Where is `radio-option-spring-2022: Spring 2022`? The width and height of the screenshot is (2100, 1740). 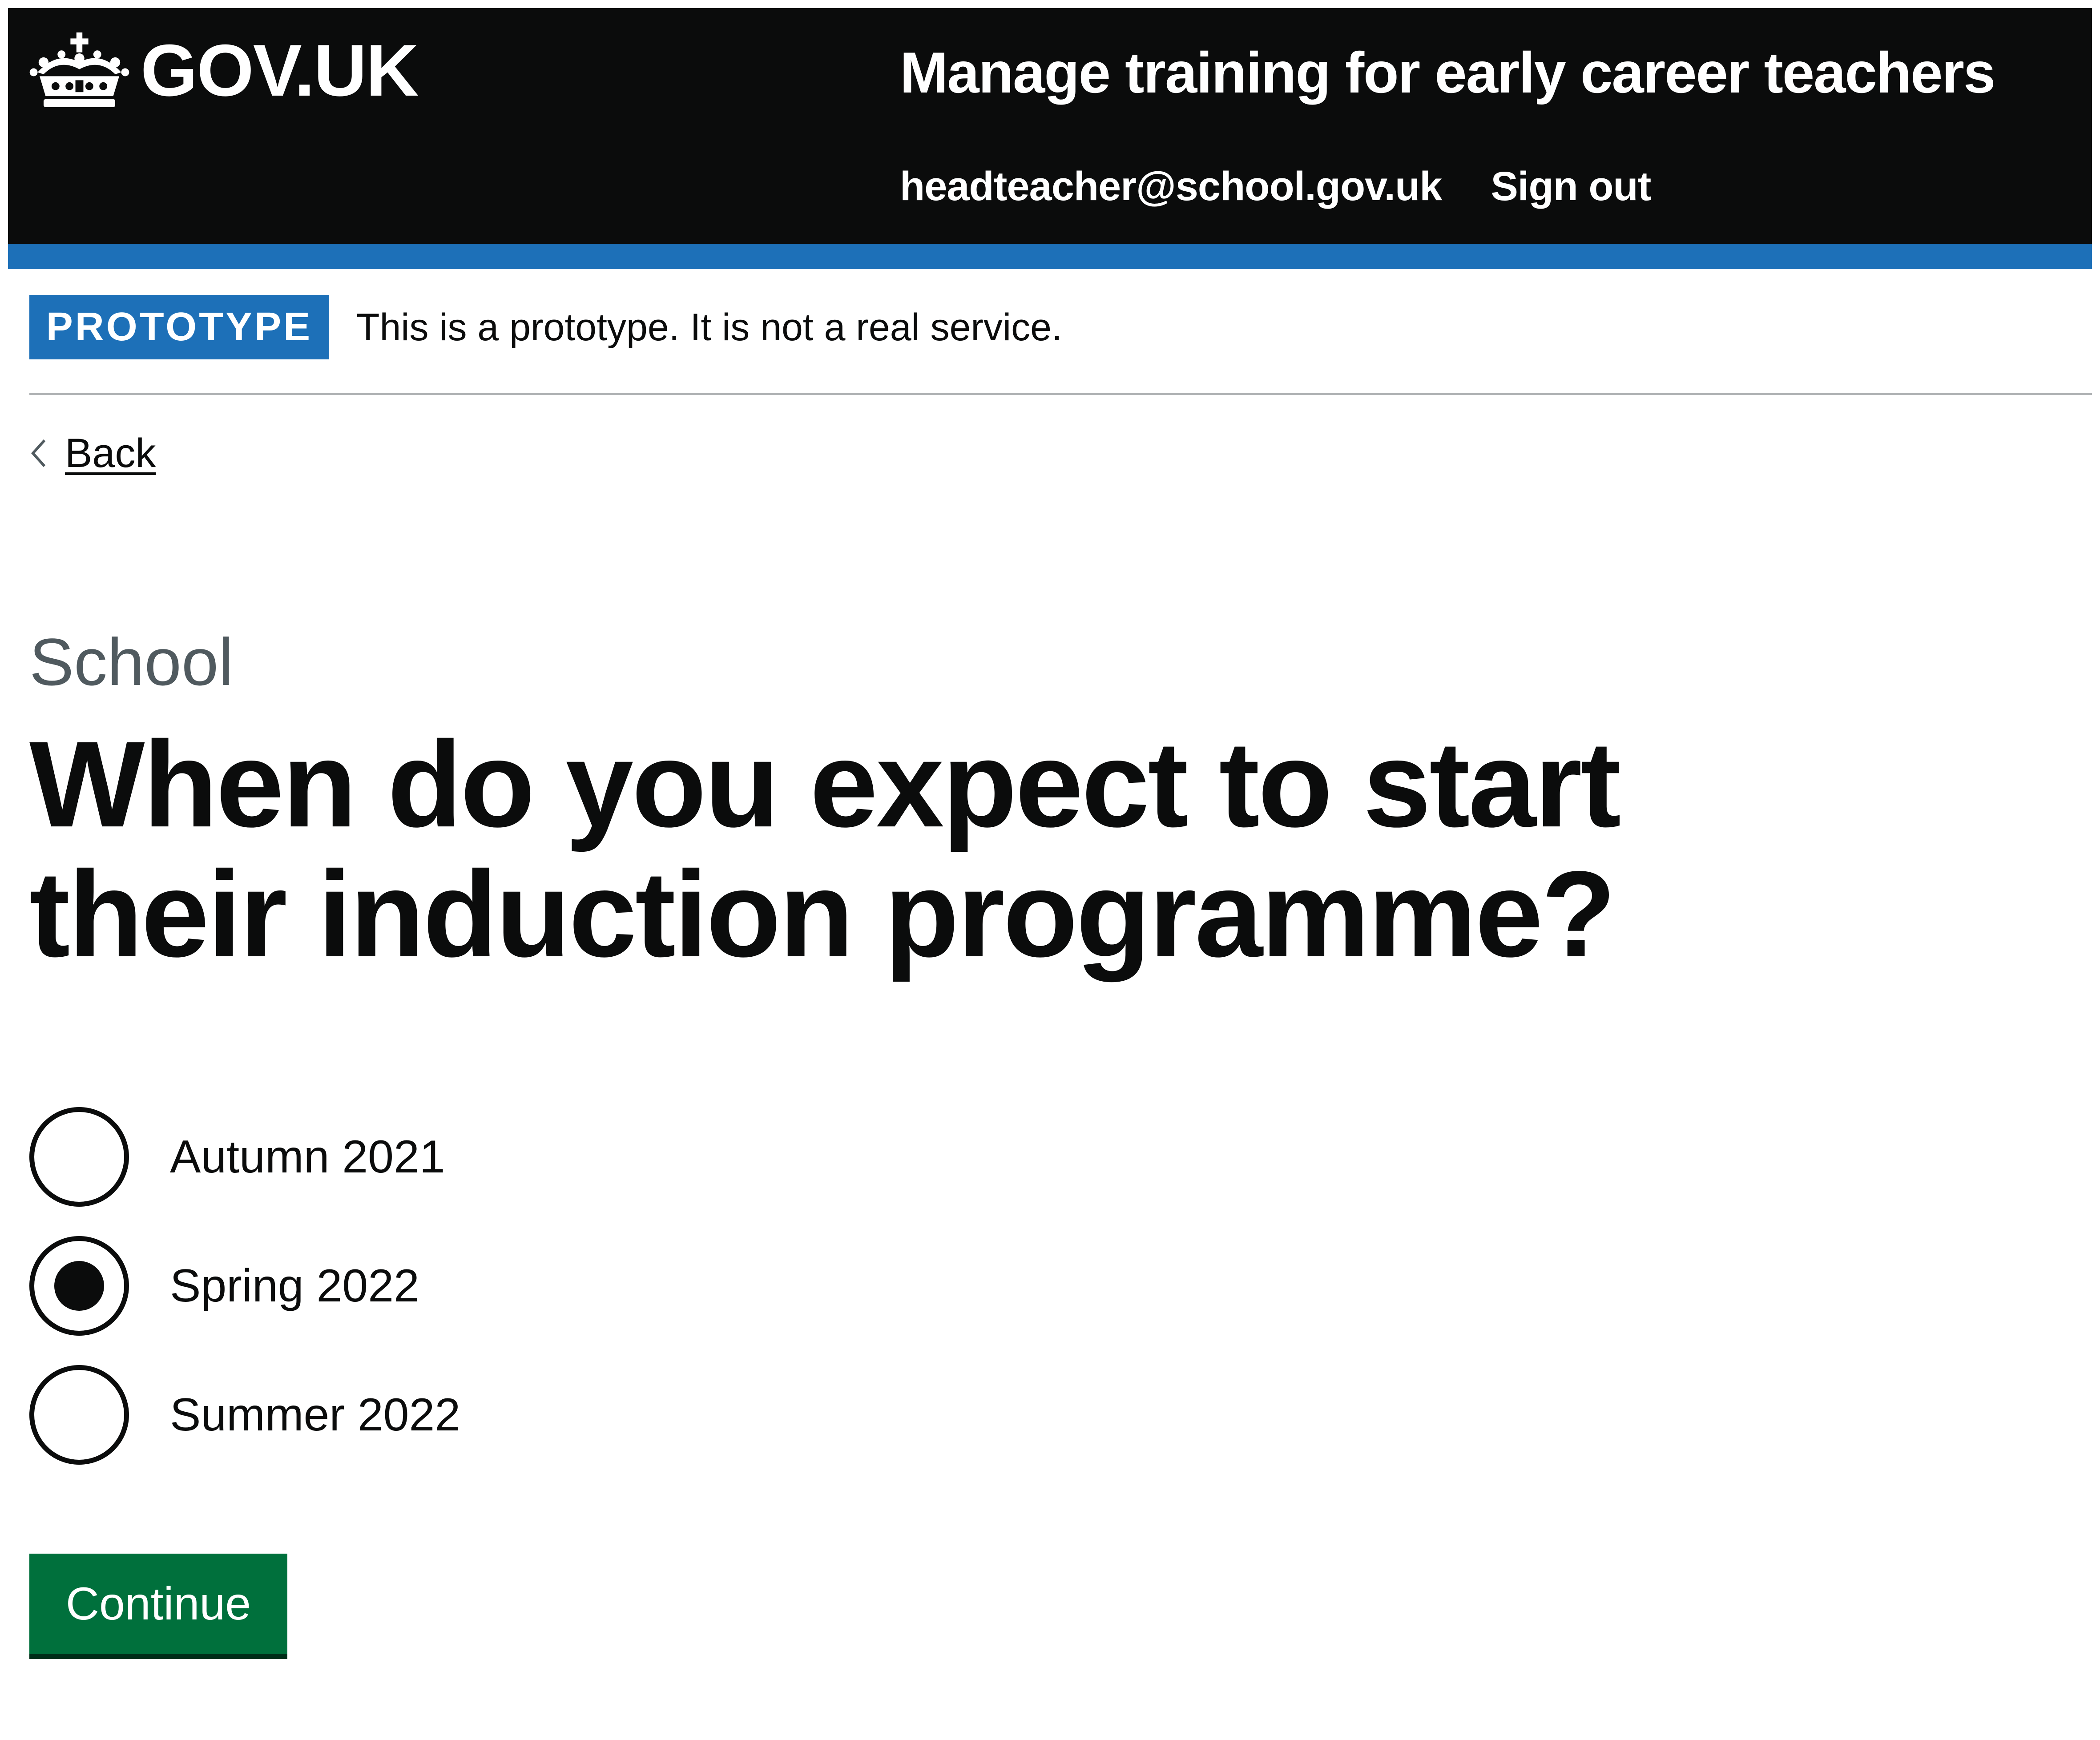
radio-option-spring-2022: Spring 2022 is located at coordinates (224, 1285).